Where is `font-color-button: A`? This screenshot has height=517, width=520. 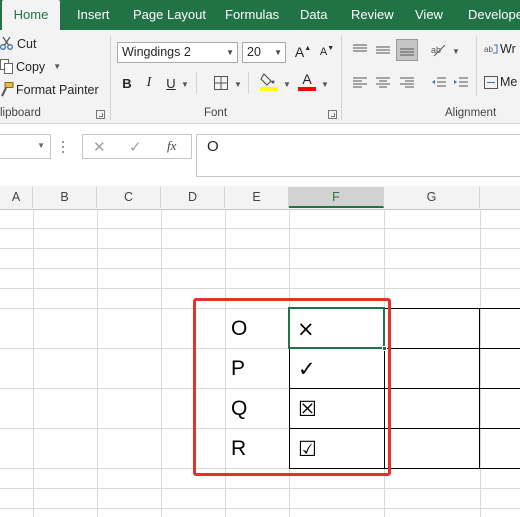 font-color-button: A is located at coordinates (307, 81).